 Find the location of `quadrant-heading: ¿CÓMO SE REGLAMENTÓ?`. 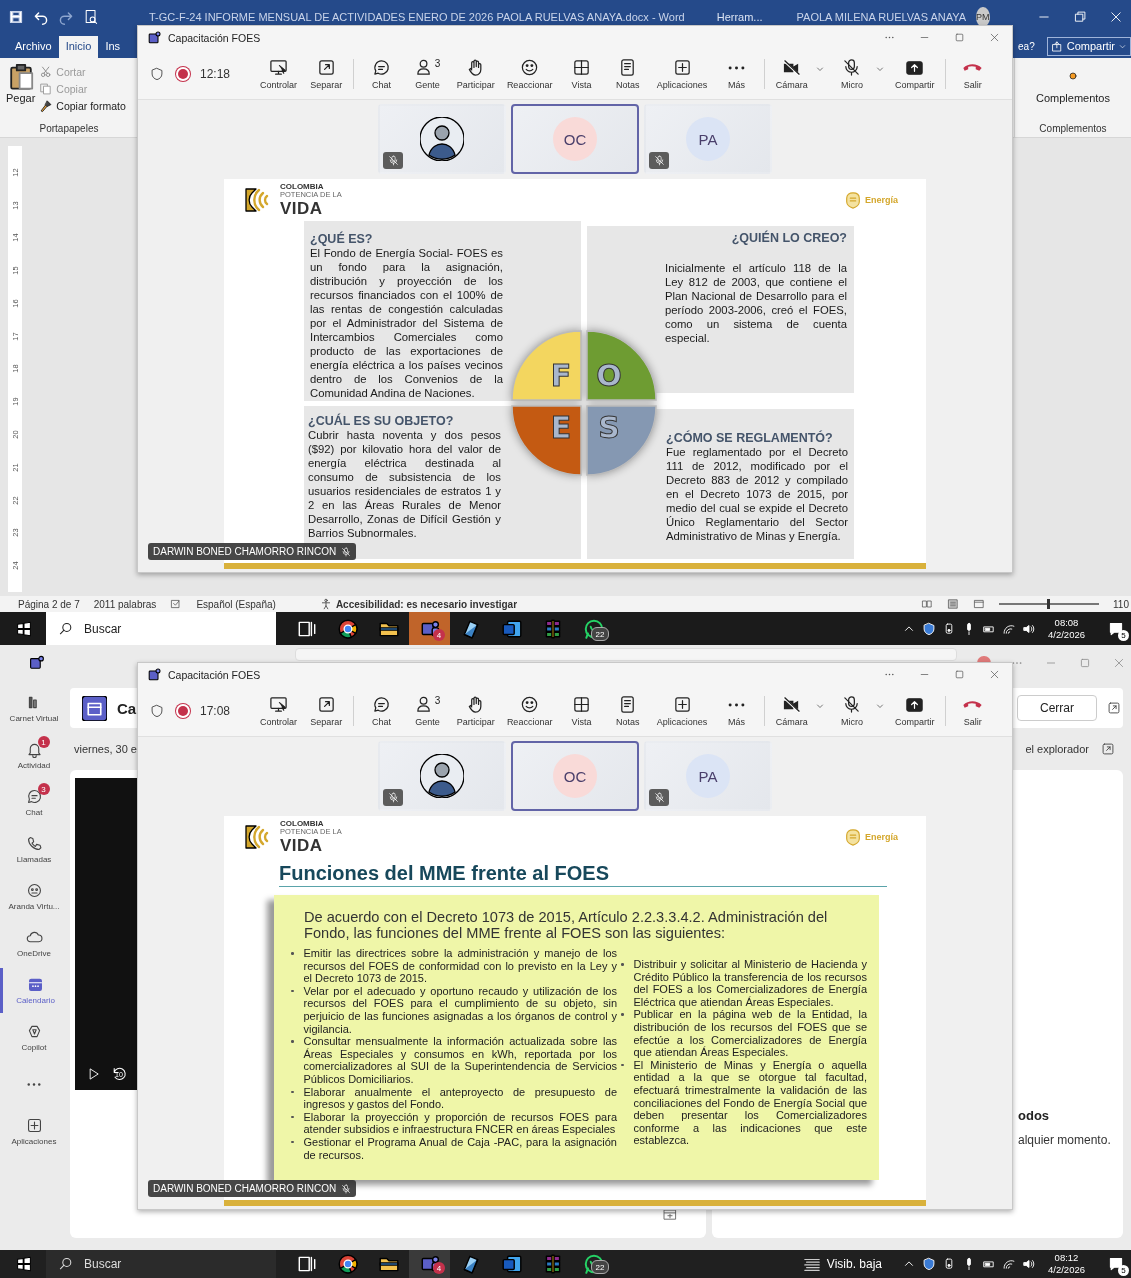

quadrant-heading: ¿CÓMO SE REGLAMENTÓ? is located at coordinates (749, 438).